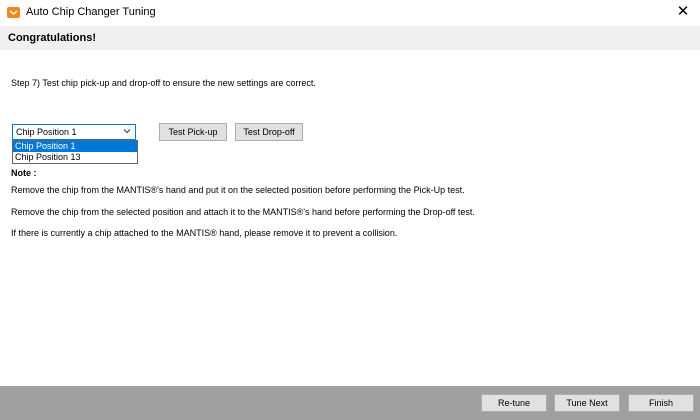 The width and height of the screenshot is (700, 420). I want to click on window-title: Auto Chip Changer Tuning, so click(91, 12).